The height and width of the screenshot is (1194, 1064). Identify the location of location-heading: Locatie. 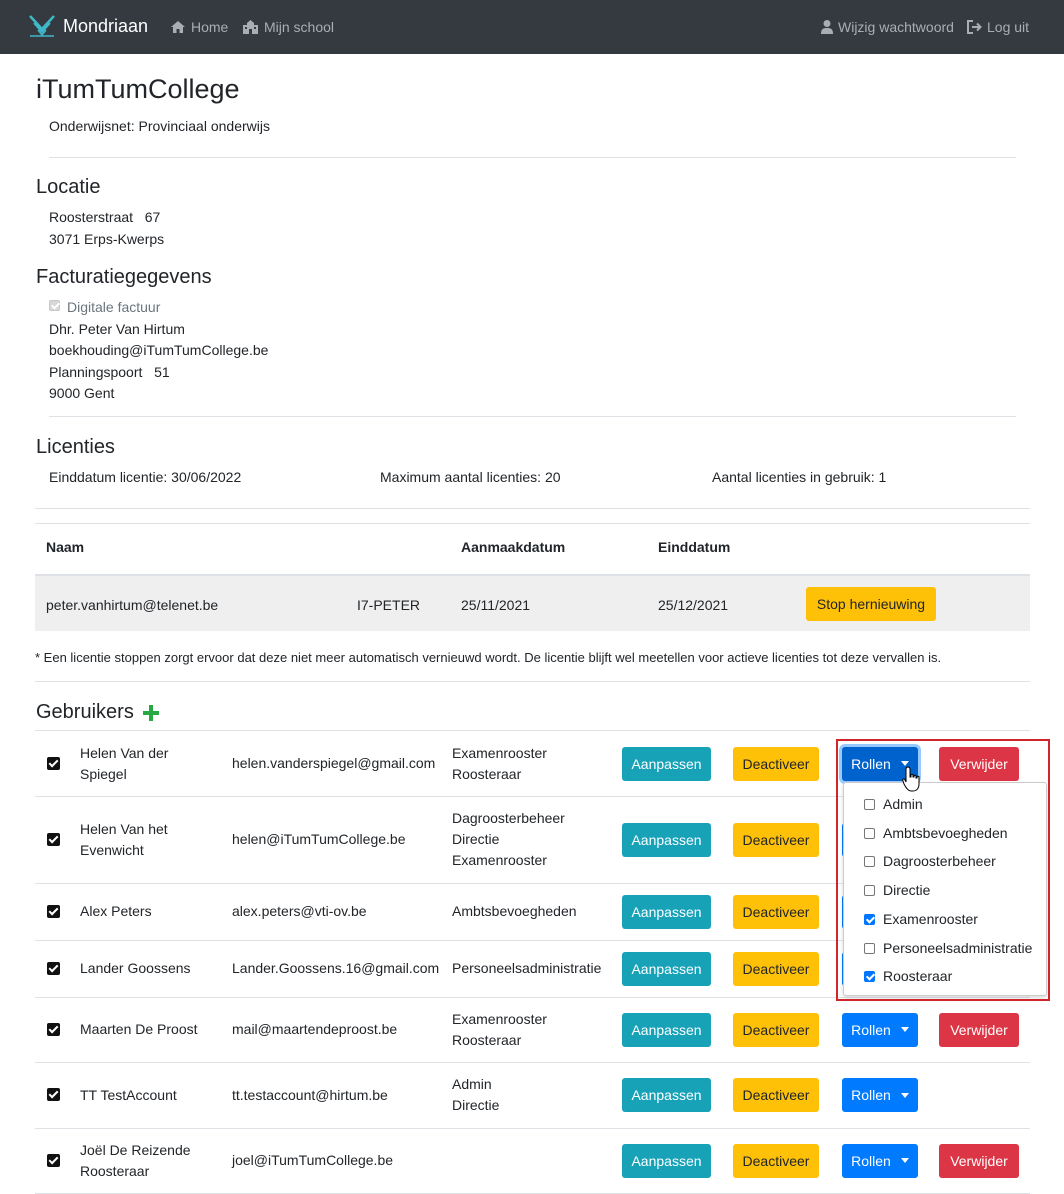
(68, 187).